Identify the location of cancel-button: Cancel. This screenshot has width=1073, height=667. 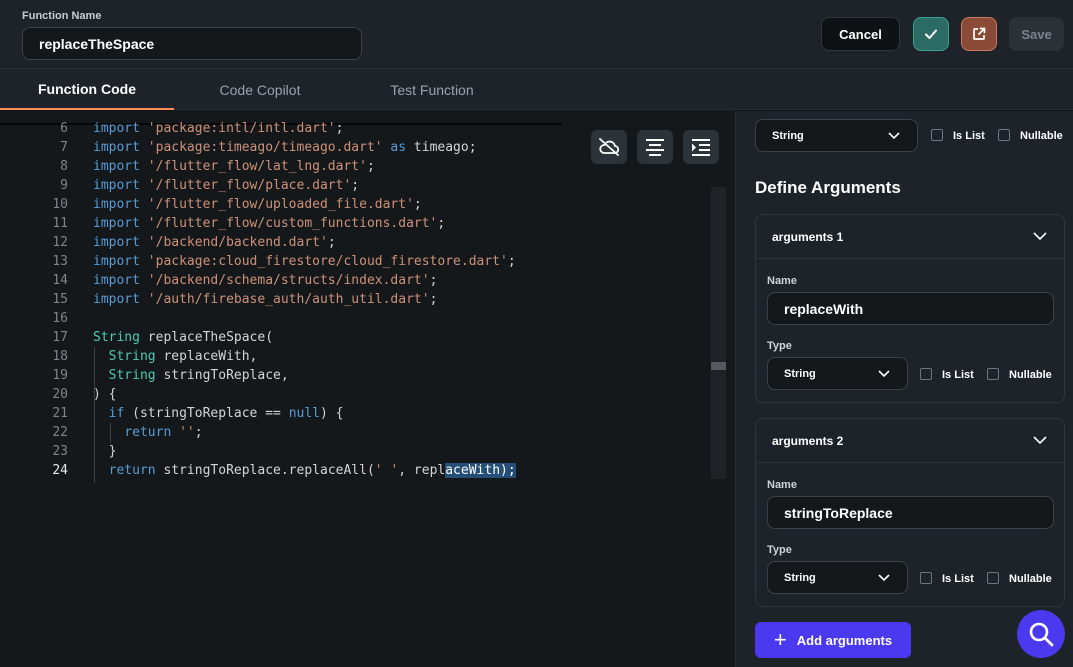
(860, 34).